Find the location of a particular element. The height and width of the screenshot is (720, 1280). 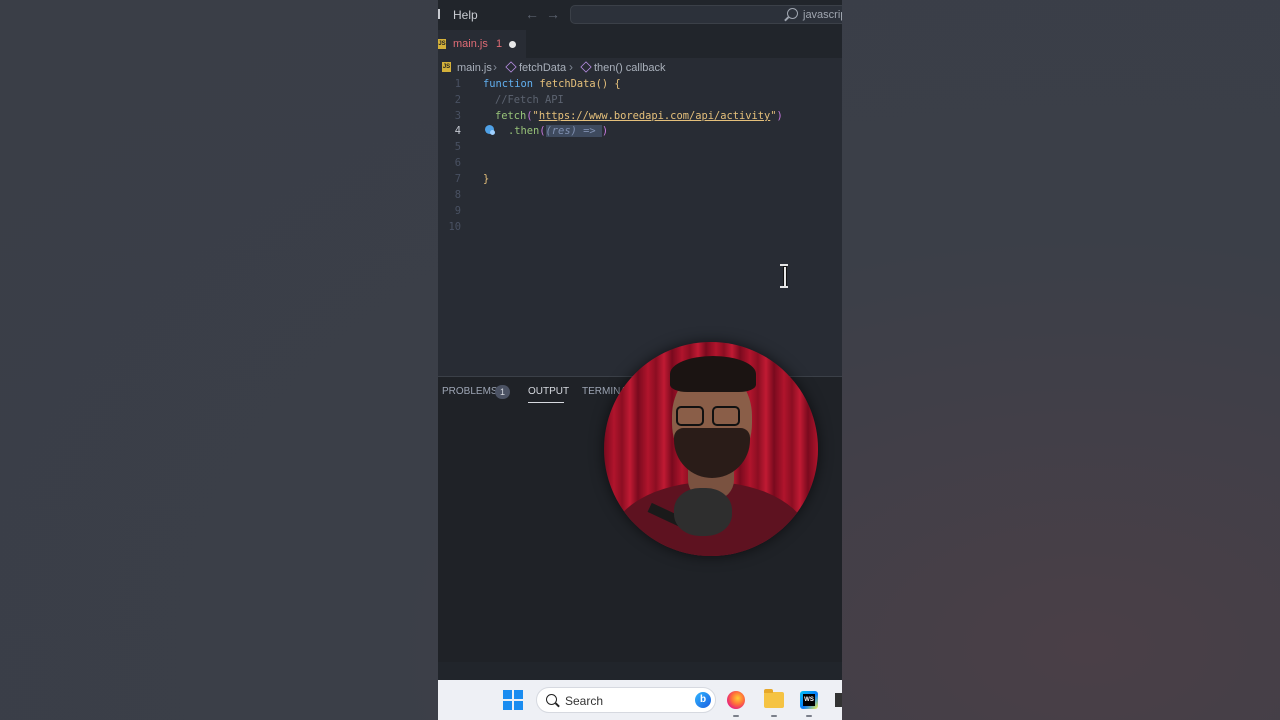

code-line-1: function fetchData() { is located at coordinates (552, 84).